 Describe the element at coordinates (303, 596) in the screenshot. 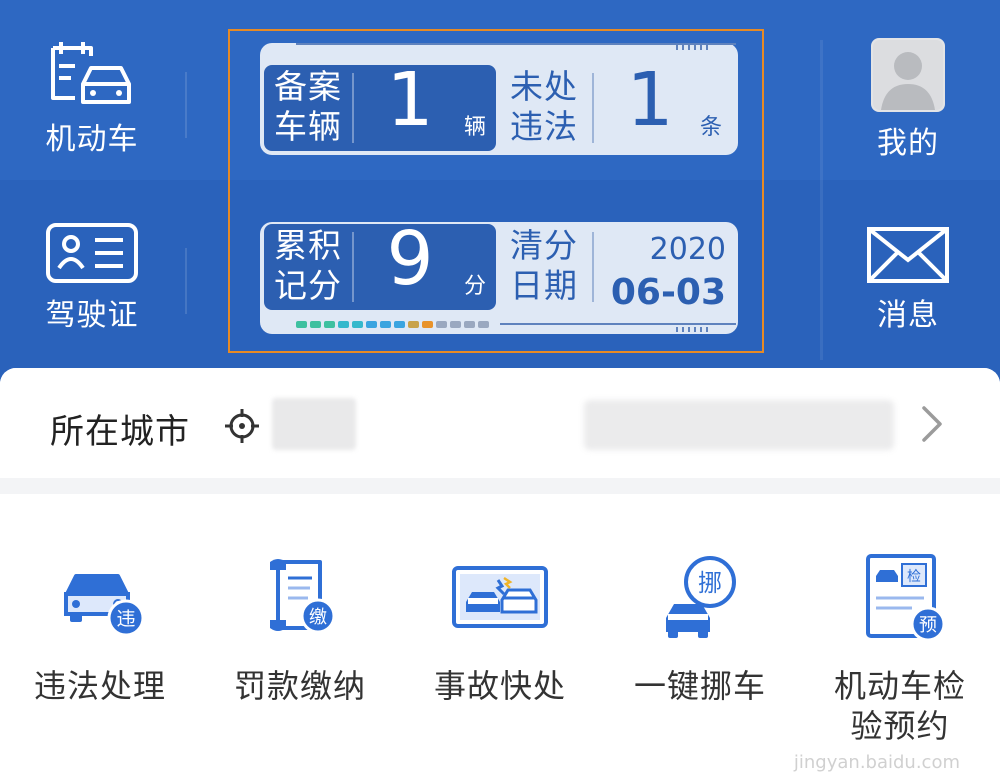

I see `scroll-payment-icon: 缴` at that location.